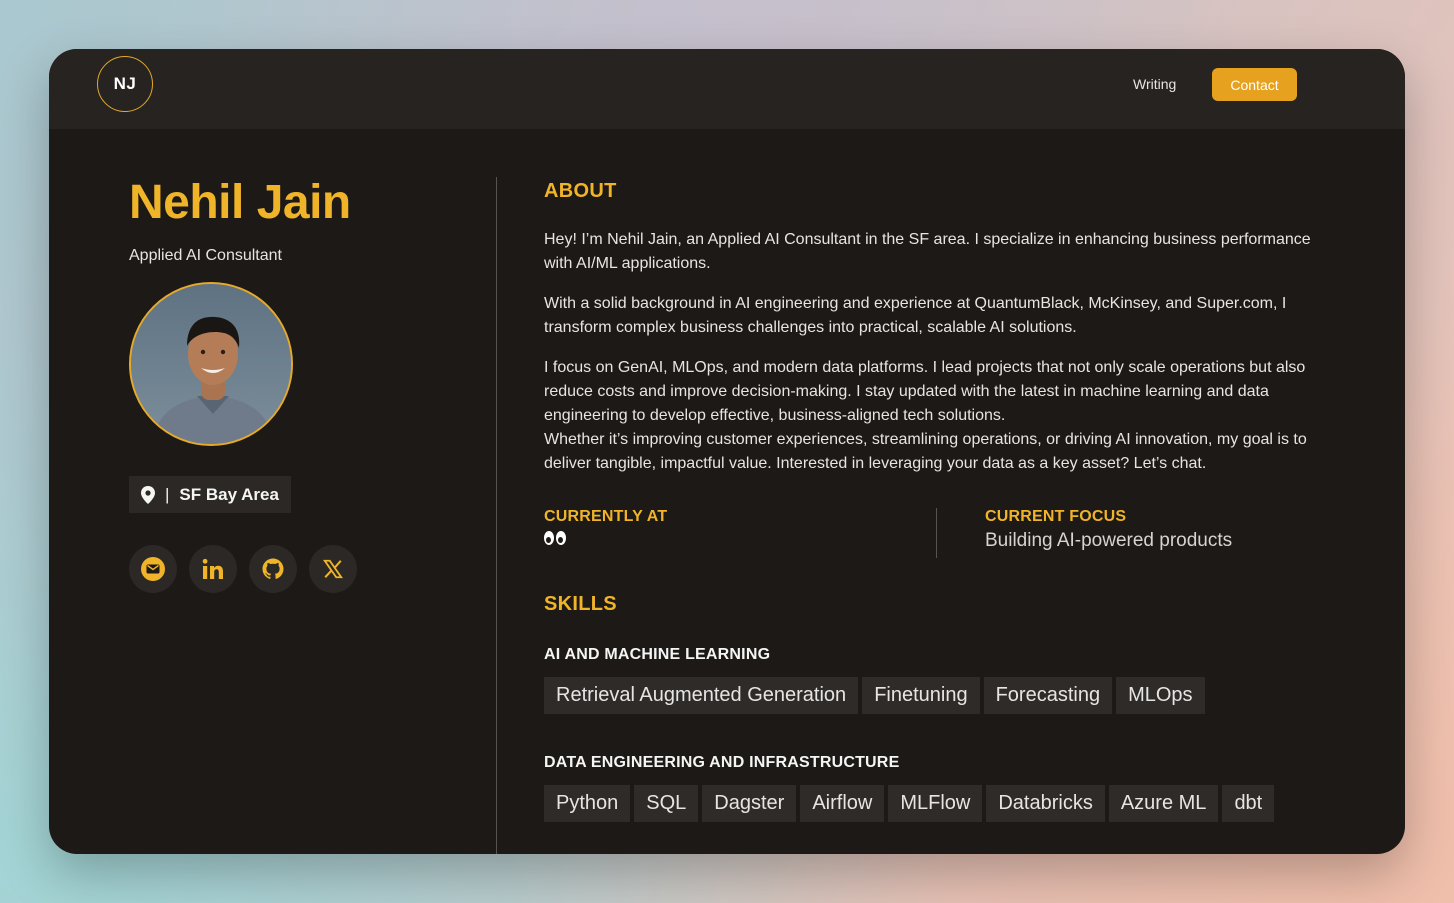 This screenshot has height=903, width=1454. I want to click on linkedin-icon, so click(212, 568).